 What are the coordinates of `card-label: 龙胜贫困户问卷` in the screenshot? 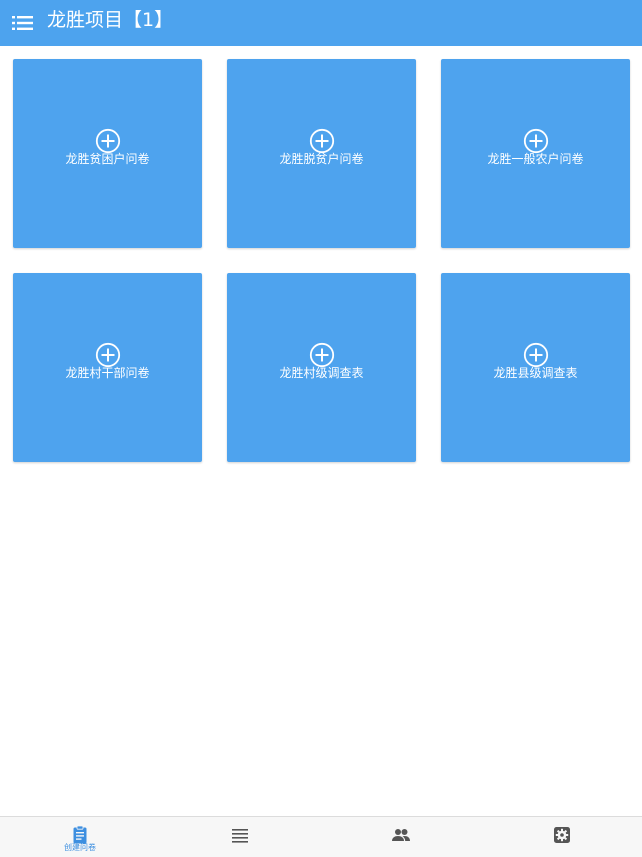 It's located at (107, 159).